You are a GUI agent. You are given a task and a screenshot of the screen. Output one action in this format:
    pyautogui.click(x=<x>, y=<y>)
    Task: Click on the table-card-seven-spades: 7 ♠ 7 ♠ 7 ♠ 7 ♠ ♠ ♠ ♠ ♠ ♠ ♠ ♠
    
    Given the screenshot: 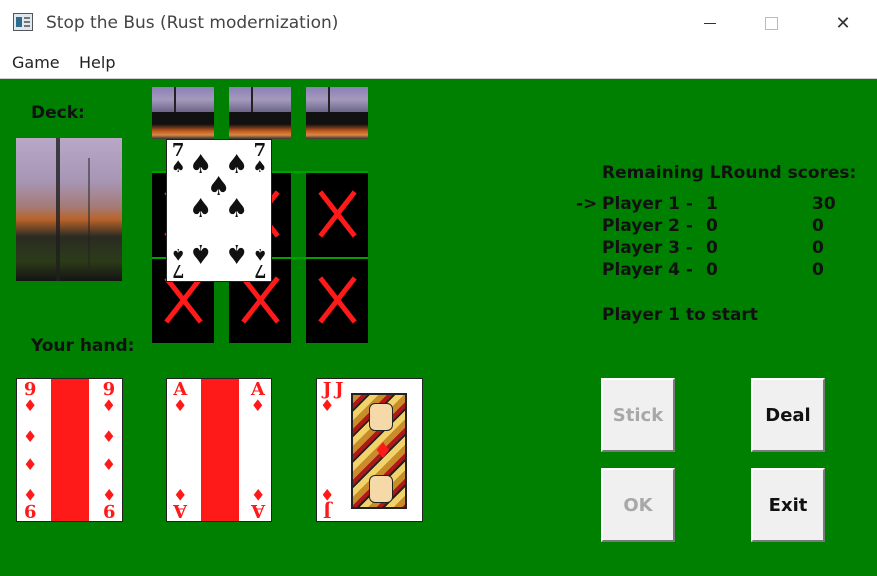 What is the action you would take?
    pyautogui.click(x=219, y=210)
    